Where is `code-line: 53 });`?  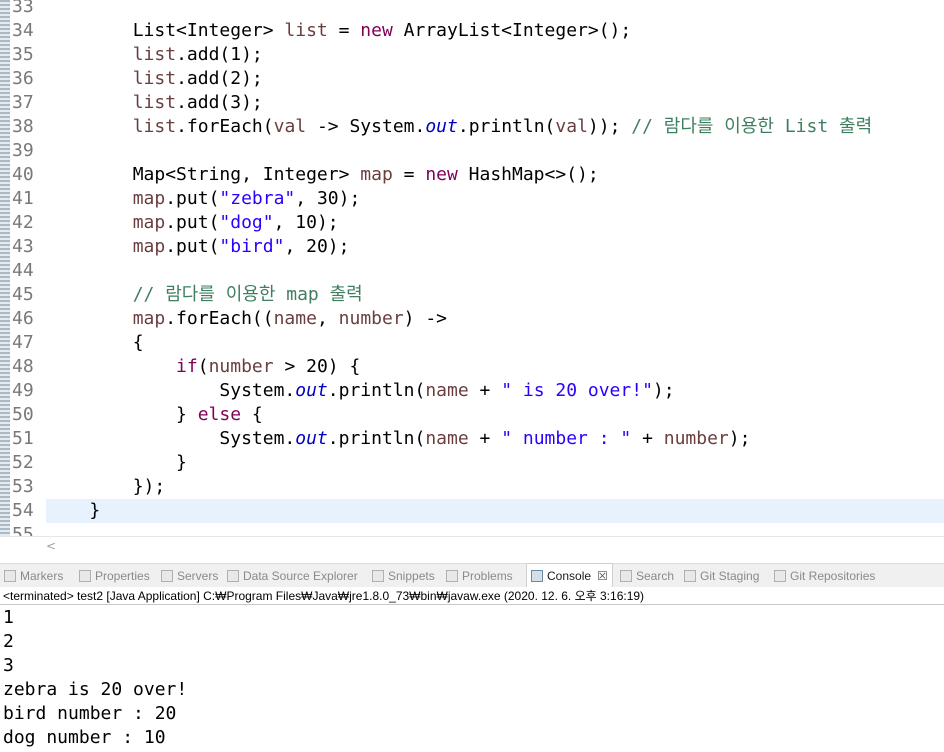 code-line: 53 }); is located at coordinates (472, 487).